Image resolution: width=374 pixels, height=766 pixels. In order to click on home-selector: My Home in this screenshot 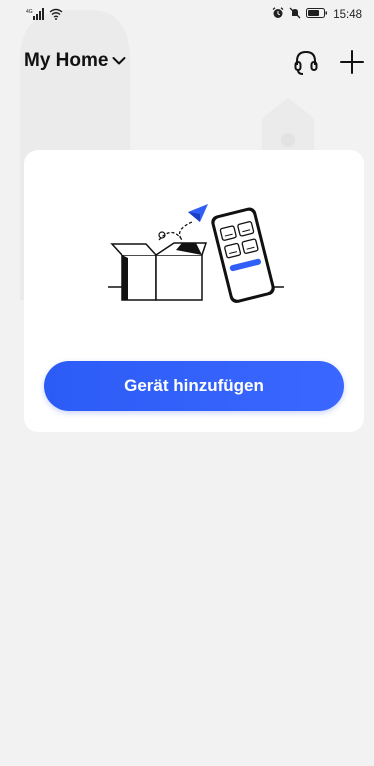, I will do `click(75, 61)`.